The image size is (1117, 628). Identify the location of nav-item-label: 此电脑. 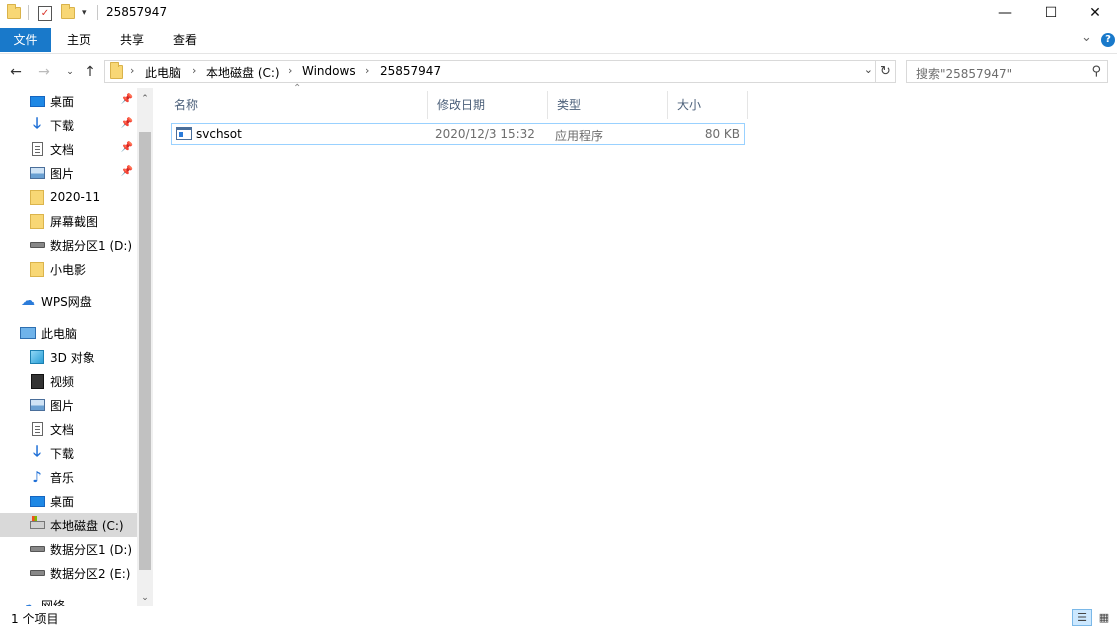
(59, 333).